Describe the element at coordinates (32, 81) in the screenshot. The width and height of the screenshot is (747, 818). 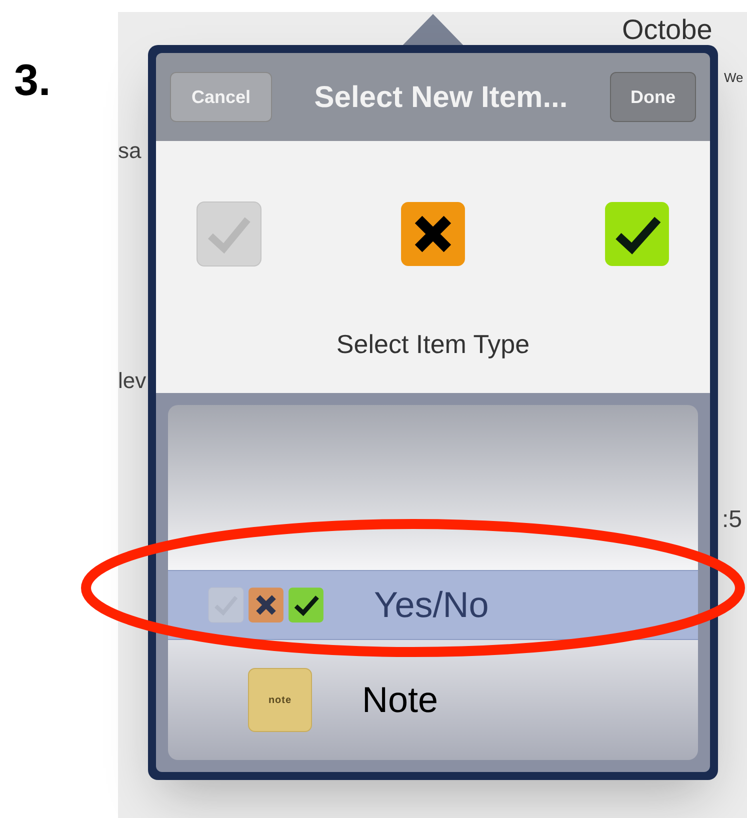
I see `step-number: 3.` at that location.